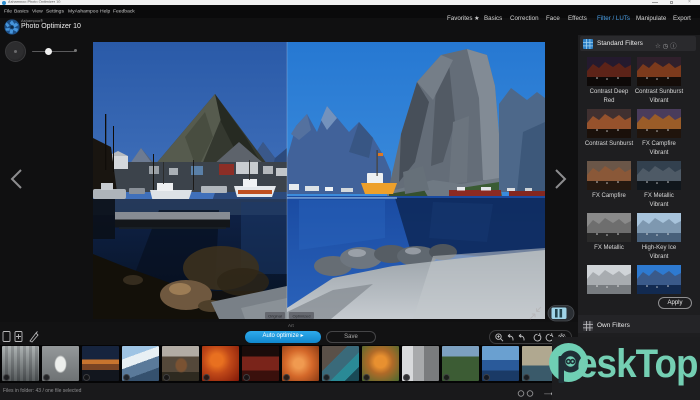 The width and height of the screenshot is (700, 400). I want to click on svg-text: Optimized, so click(301, 315).